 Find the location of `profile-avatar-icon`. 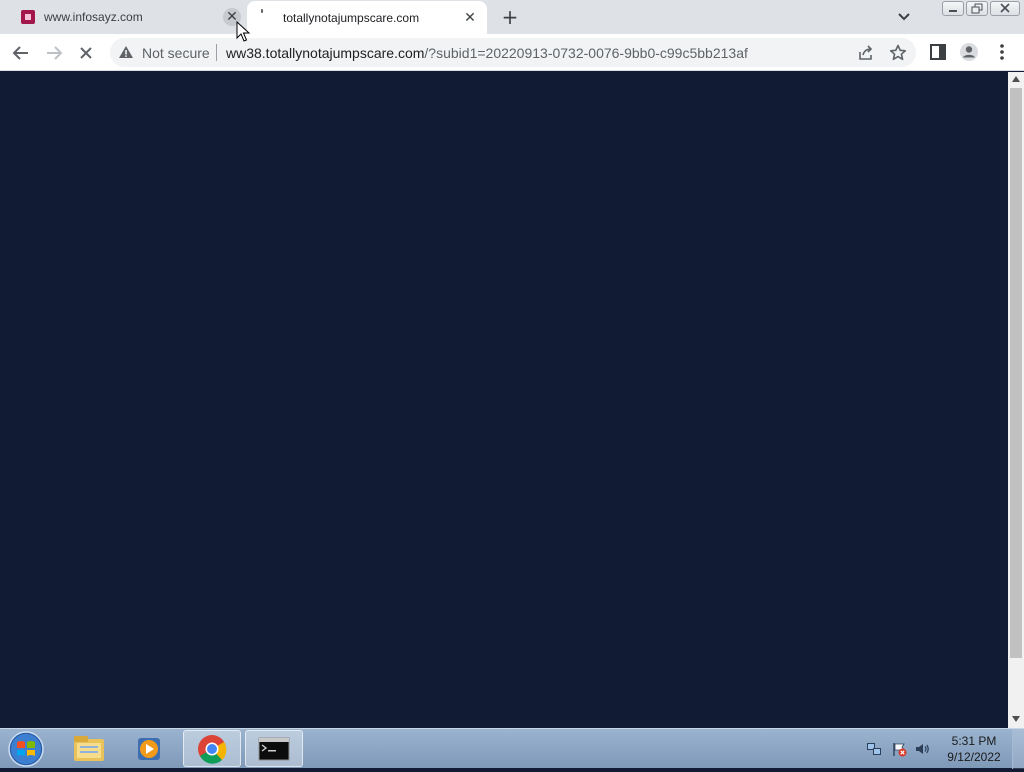

profile-avatar-icon is located at coordinates (969, 52).